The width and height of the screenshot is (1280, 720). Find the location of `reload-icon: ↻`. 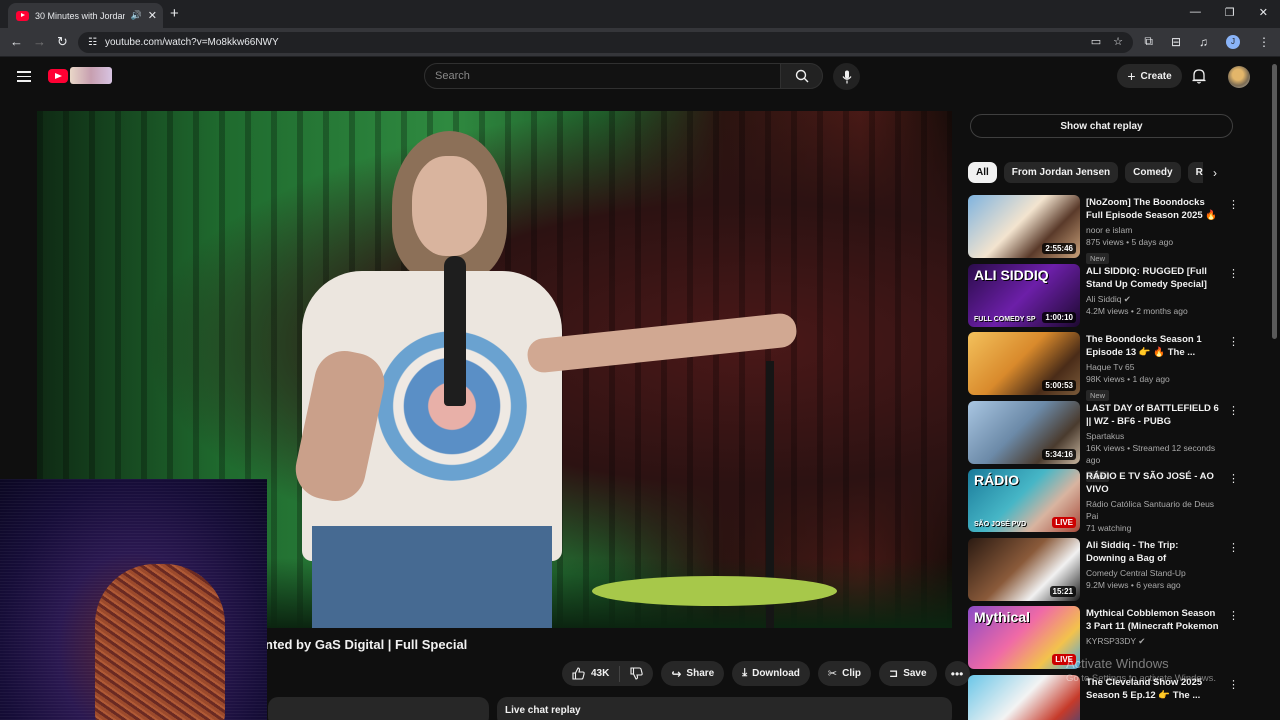

reload-icon: ↻ is located at coordinates (62, 42).